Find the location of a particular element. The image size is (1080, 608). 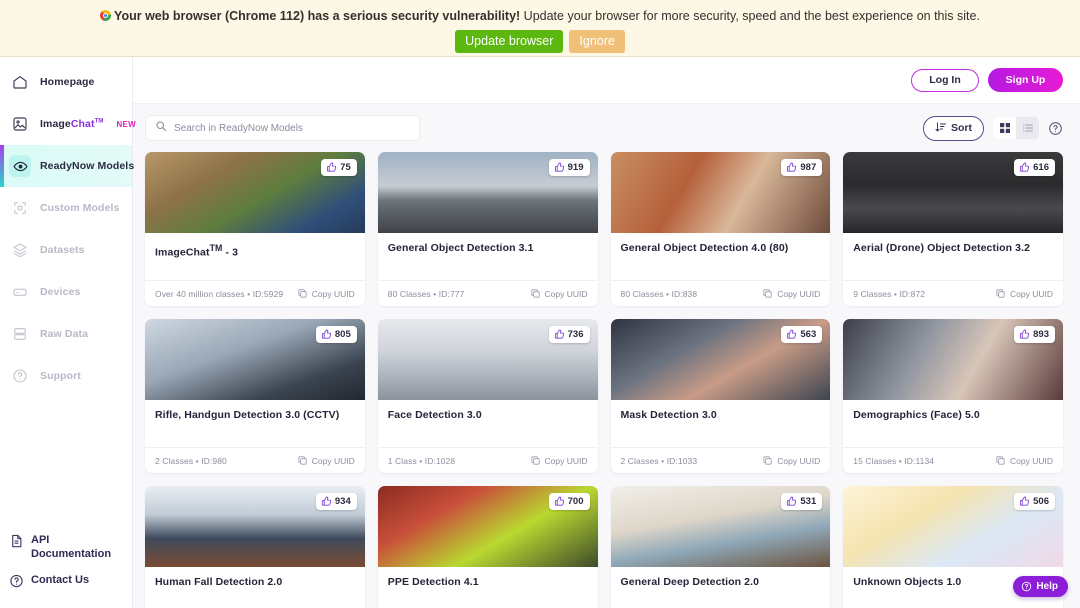

content-toolbar: Sort is located at coordinates (606, 122).